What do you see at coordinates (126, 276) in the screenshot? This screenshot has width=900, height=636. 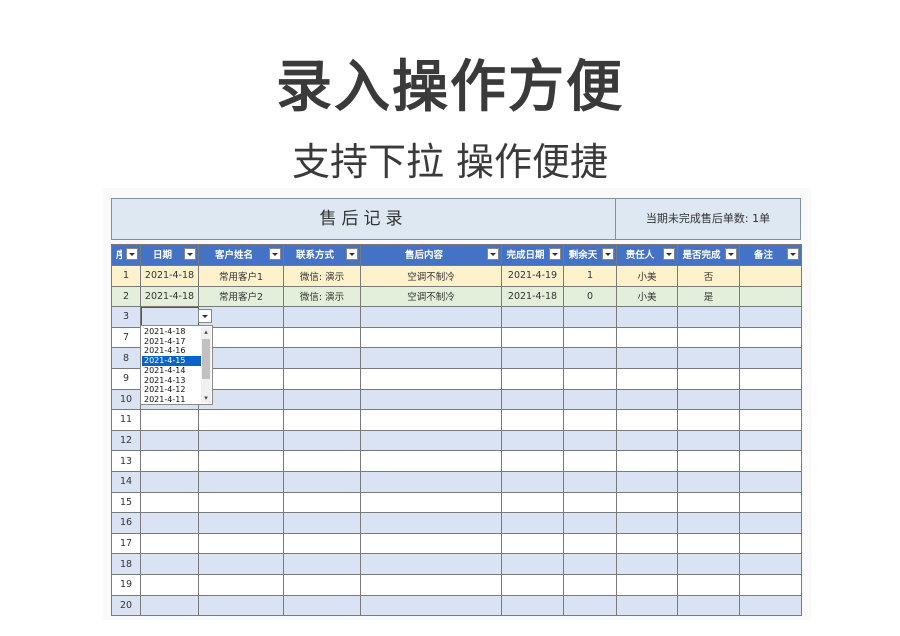 I see `row-number-cell: 1` at bounding box center [126, 276].